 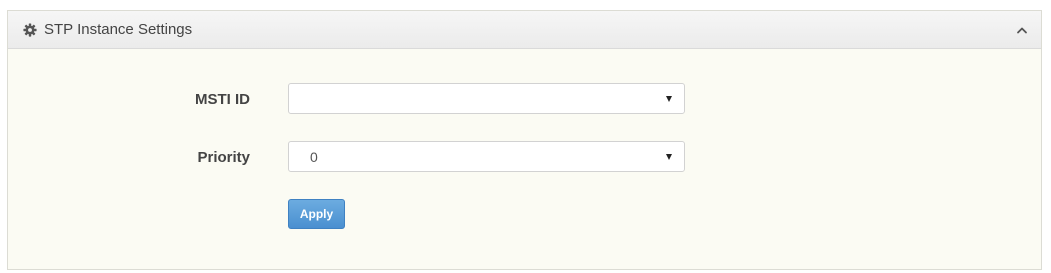 I want to click on priority-dropdown-arrow-icon, so click(x=669, y=157).